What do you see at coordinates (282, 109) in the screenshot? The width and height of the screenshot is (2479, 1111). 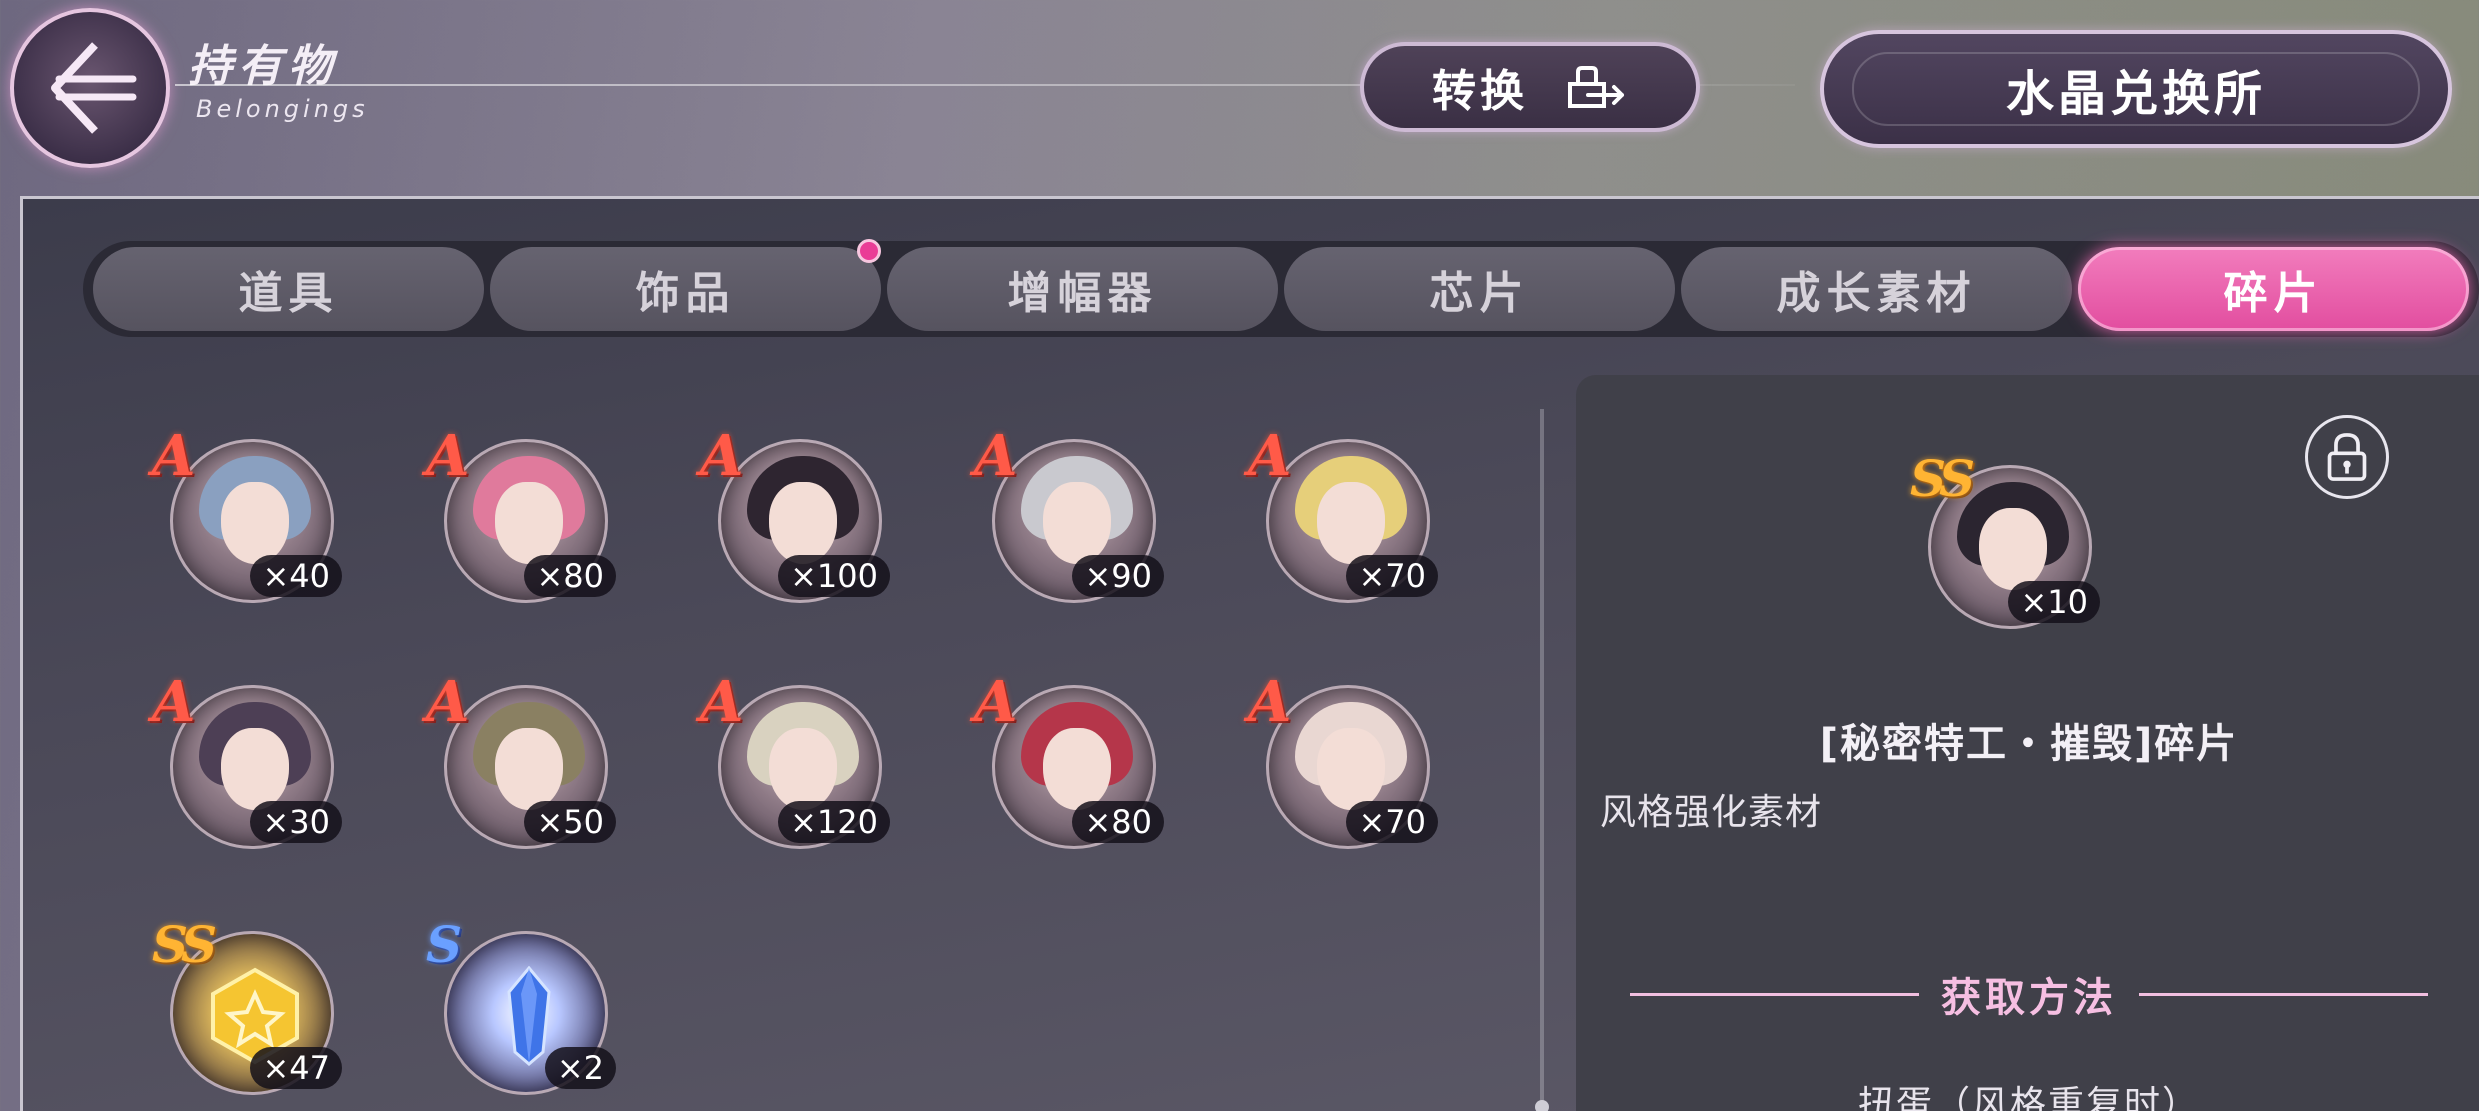 I see `page-subtitle: Belongings` at bounding box center [282, 109].